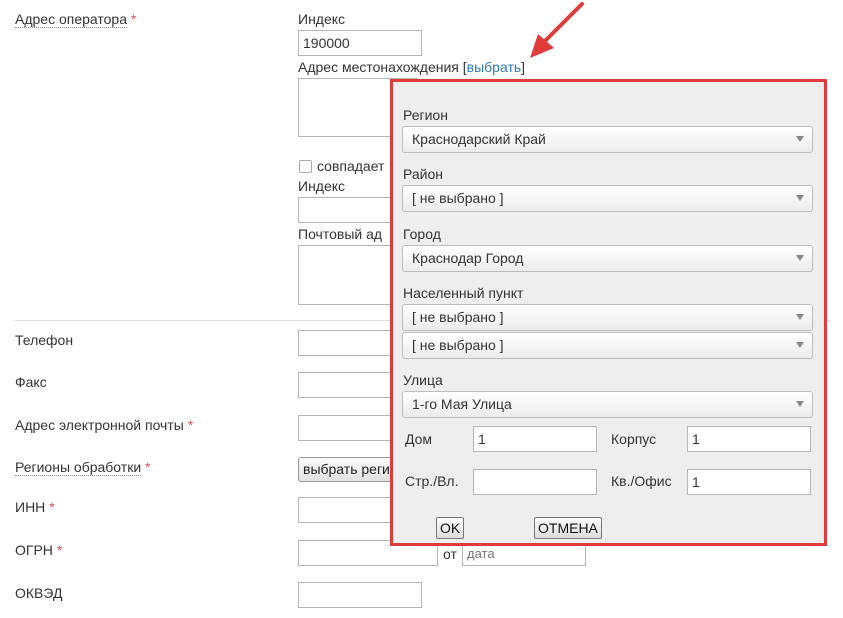 This screenshot has height=618, width=843. I want to click on index2-label: Индекс, so click(322, 186).